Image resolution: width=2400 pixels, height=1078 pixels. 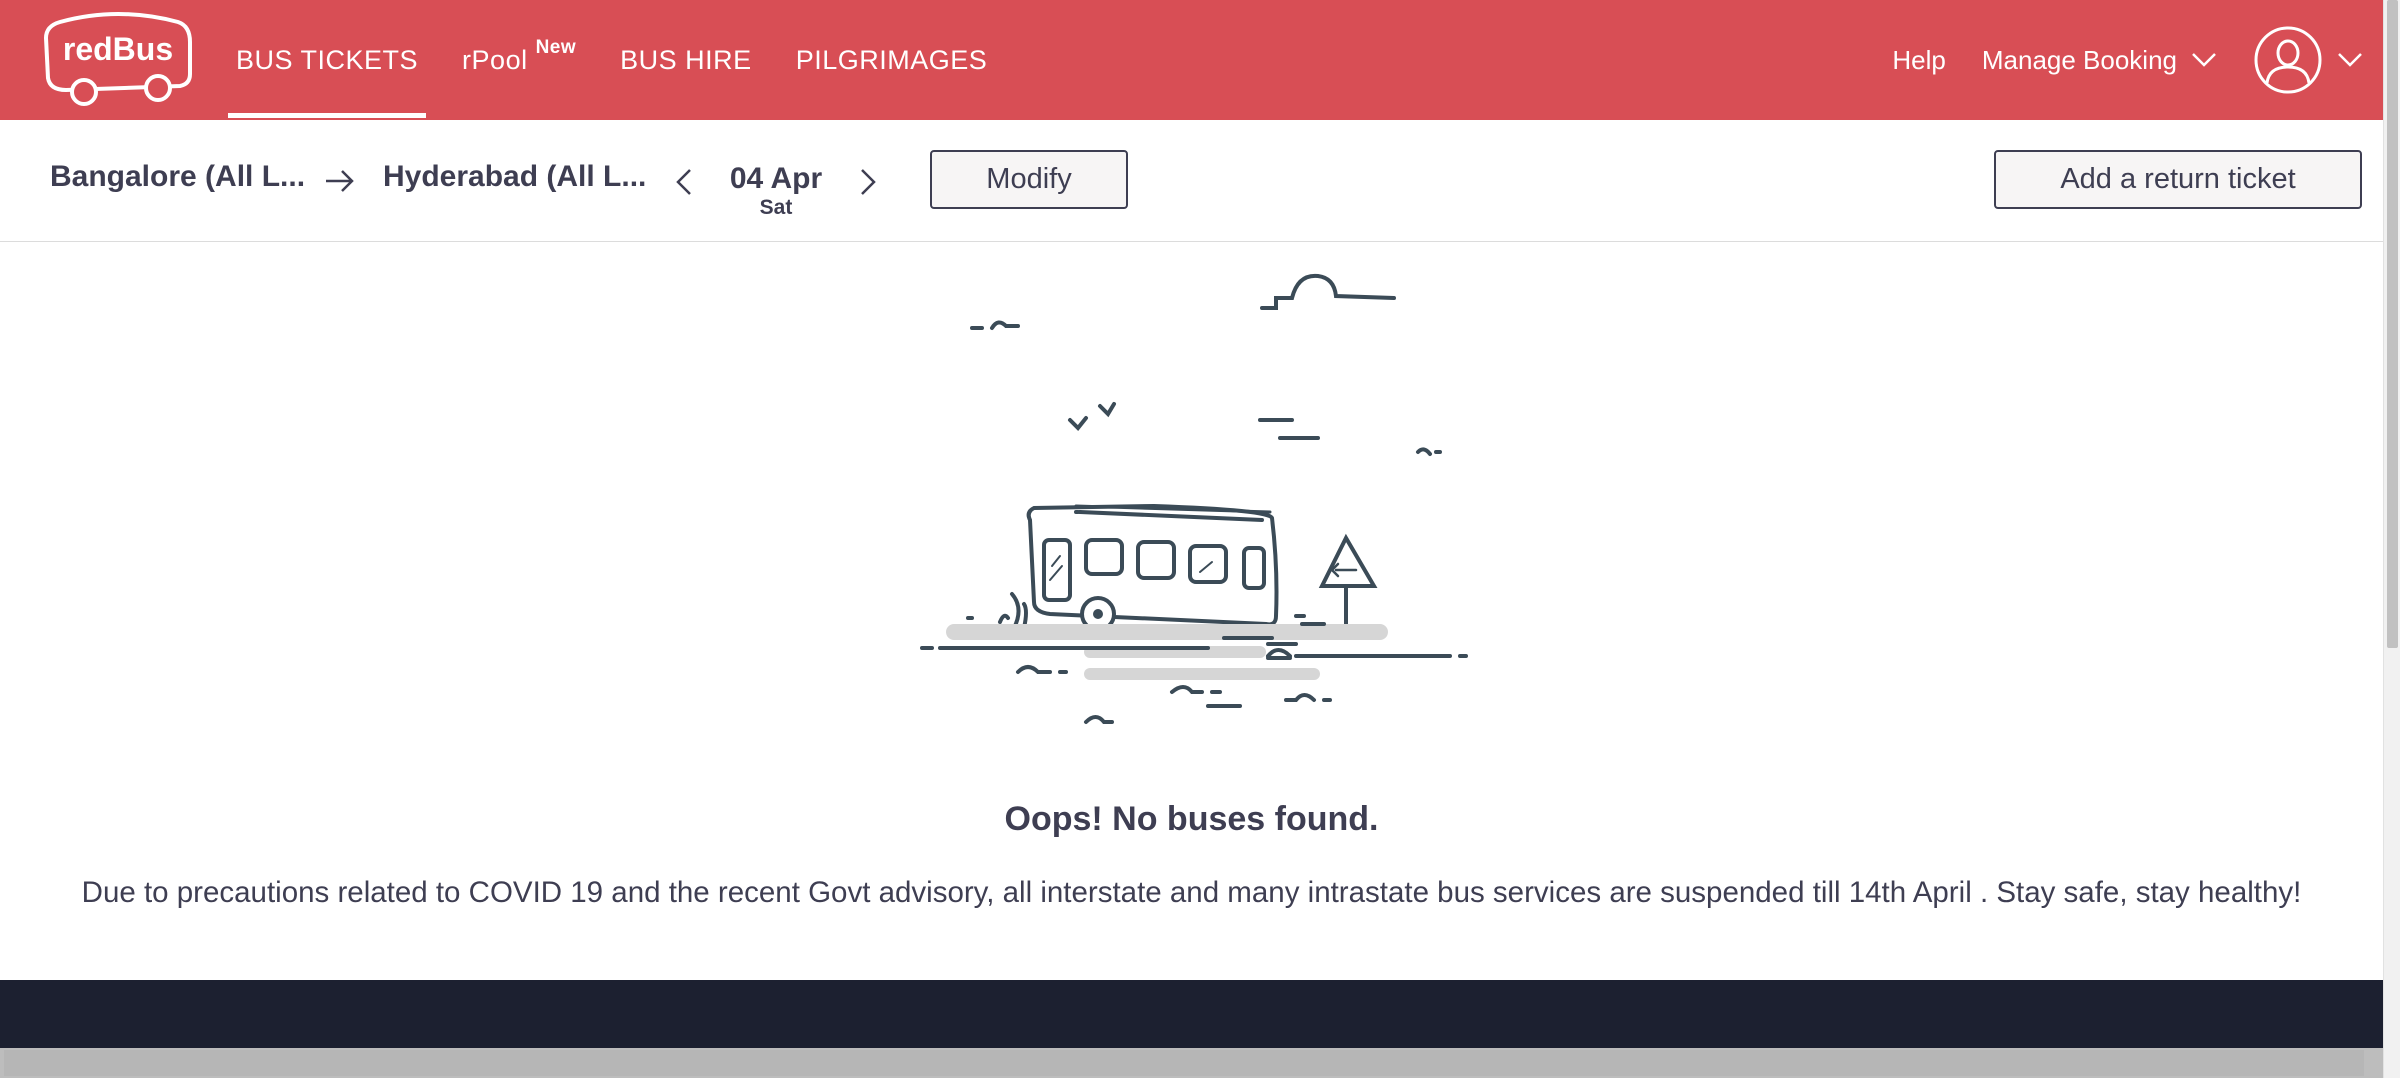 I want to click on manage-booking-dropdown: Manage Booking, so click(x=2099, y=60).